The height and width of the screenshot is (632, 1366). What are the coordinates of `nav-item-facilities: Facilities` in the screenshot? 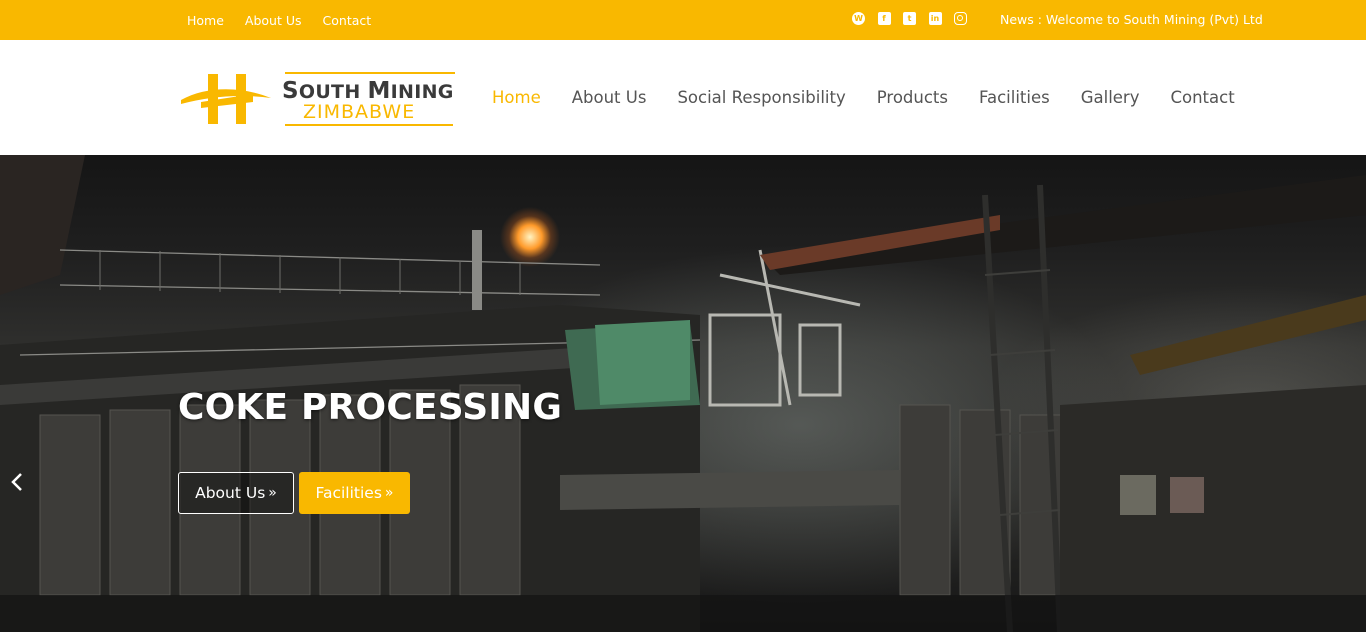 It's located at (1014, 97).